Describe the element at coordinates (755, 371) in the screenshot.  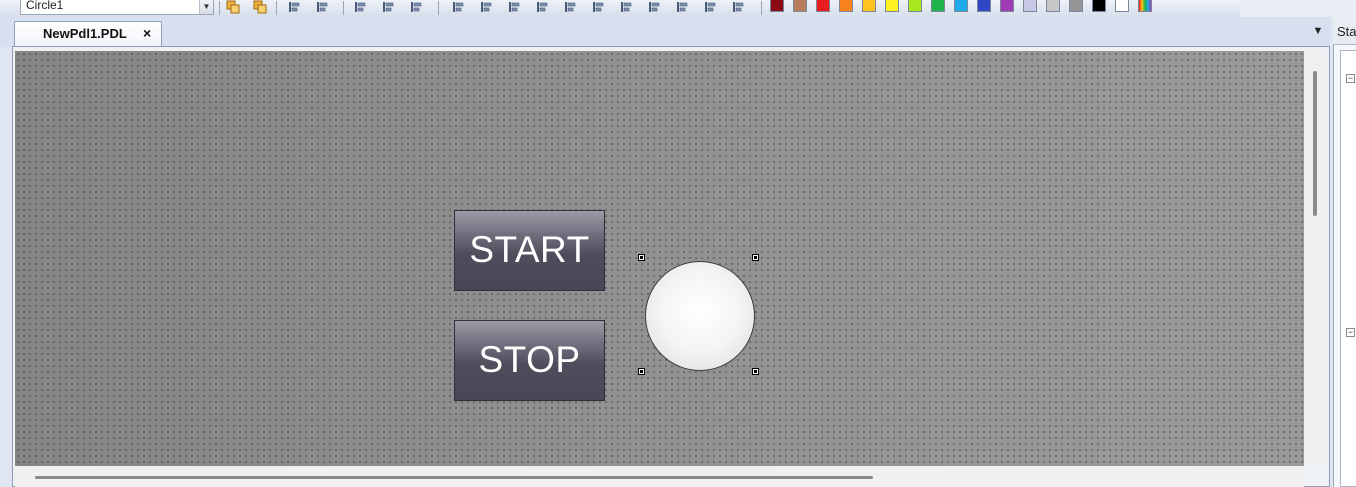
I see `selection-handle-bottom-right` at that location.